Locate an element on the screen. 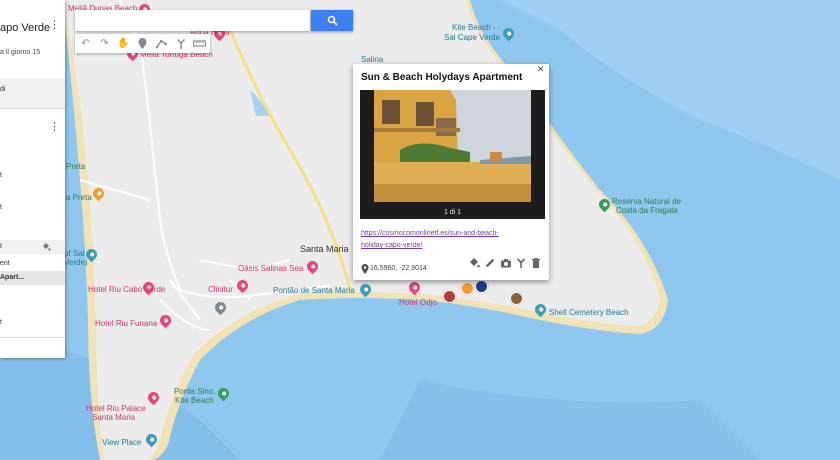 This screenshot has height=460, width=840. poi-view-place-label: View Place is located at coordinates (121, 442).